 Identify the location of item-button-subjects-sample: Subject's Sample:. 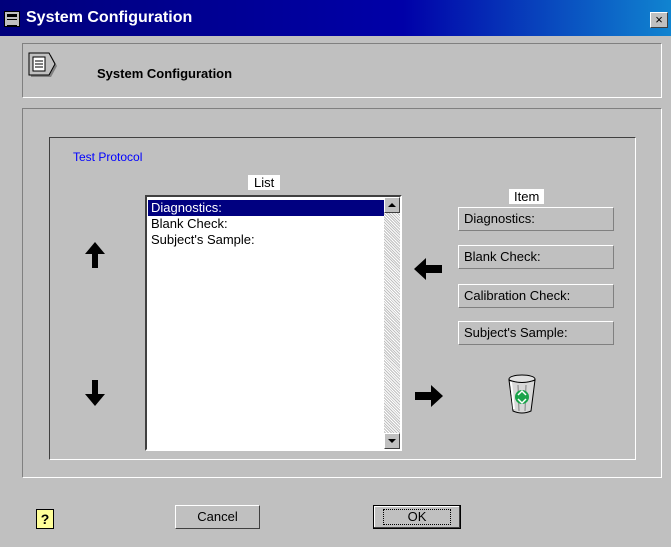
(536, 333).